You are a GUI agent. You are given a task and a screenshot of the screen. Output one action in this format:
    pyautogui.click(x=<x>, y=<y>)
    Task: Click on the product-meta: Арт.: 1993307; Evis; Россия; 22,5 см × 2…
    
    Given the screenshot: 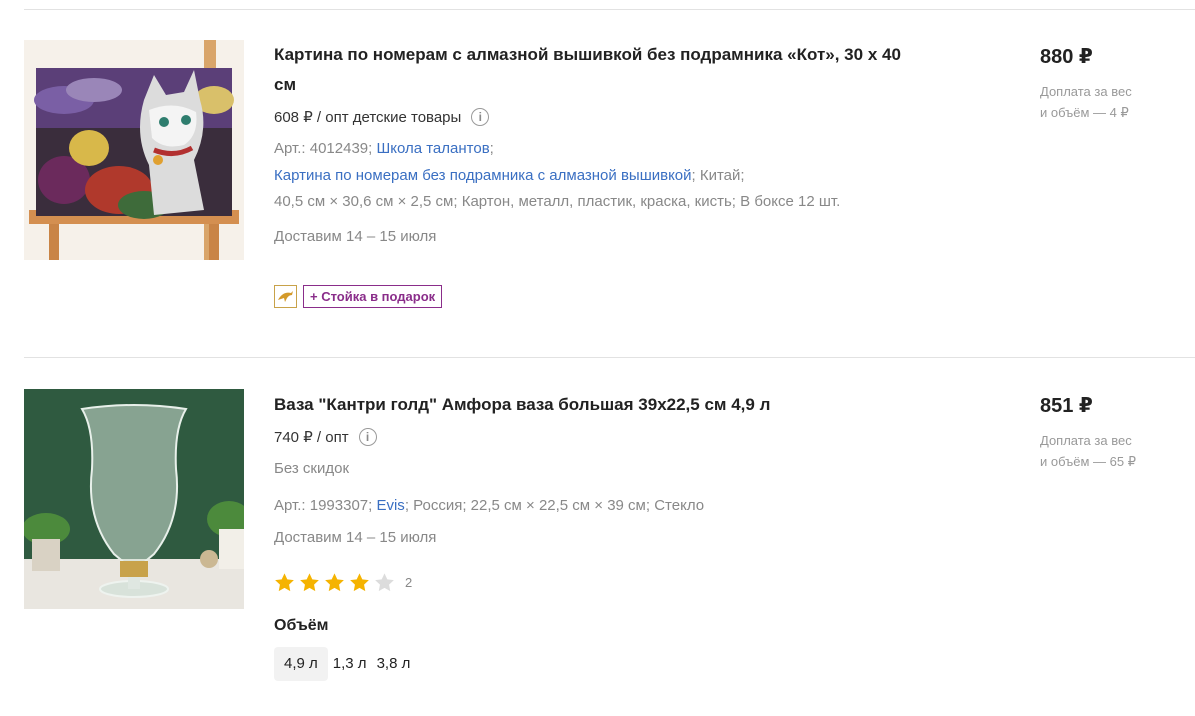 What is the action you would take?
    pyautogui.click(x=489, y=505)
    